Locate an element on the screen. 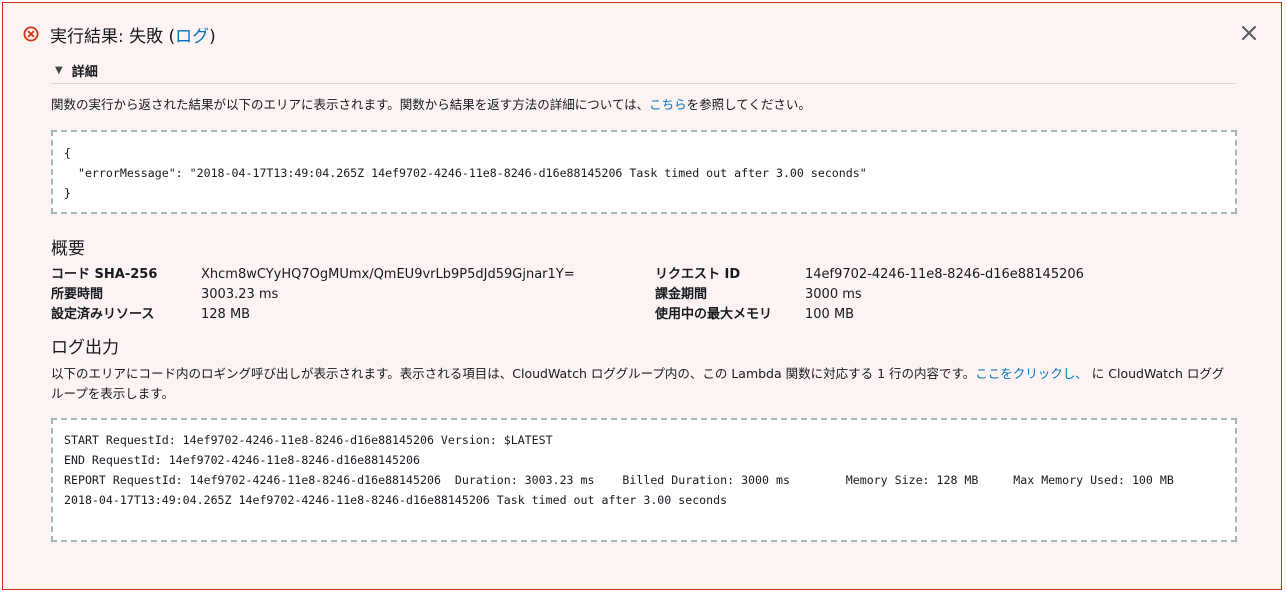 Image resolution: width=1286 pixels, height=596 pixels. close-x-icon is located at coordinates (1249, 33).